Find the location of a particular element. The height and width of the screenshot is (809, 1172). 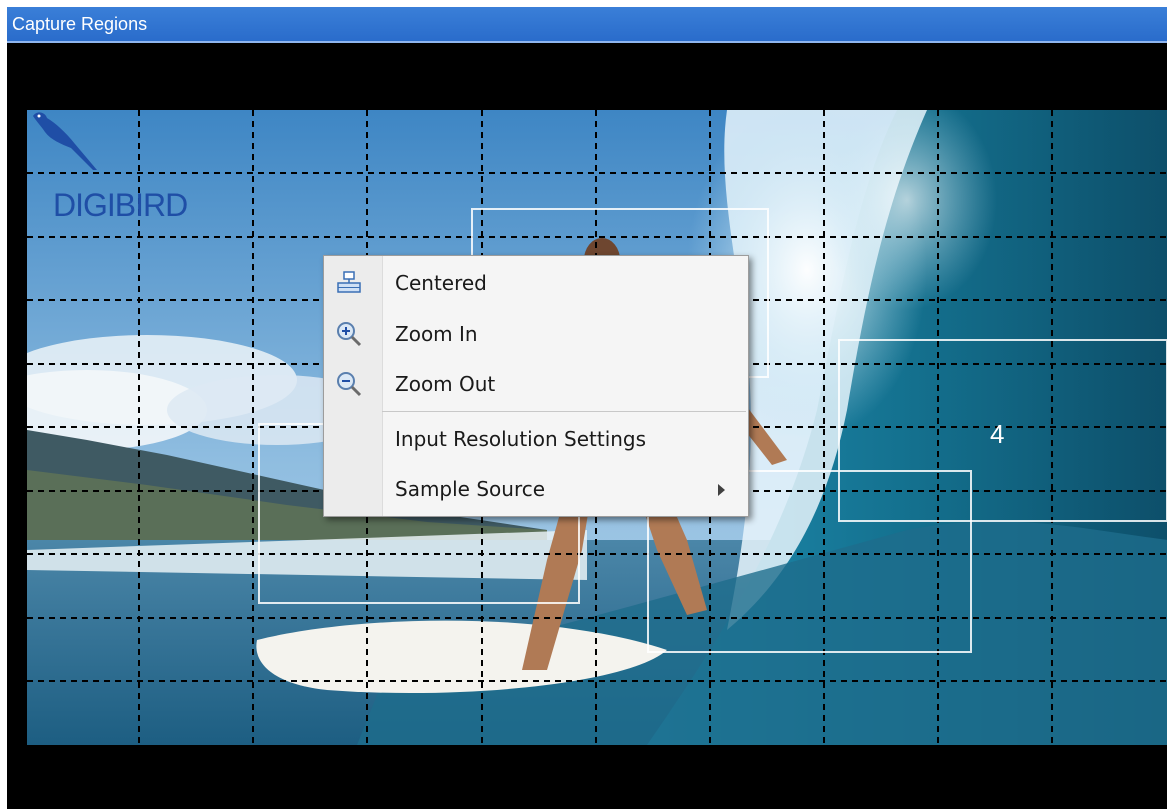

zoom-in-icon is located at coordinates (349, 334).